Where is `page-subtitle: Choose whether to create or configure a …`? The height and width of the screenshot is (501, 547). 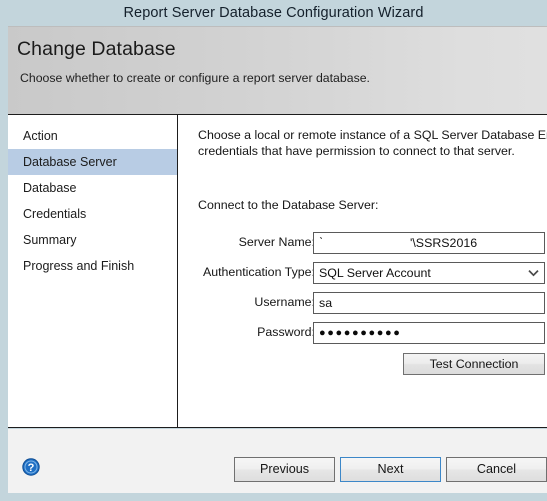 page-subtitle: Choose whether to create or configure a … is located at coordinates (195, 78).